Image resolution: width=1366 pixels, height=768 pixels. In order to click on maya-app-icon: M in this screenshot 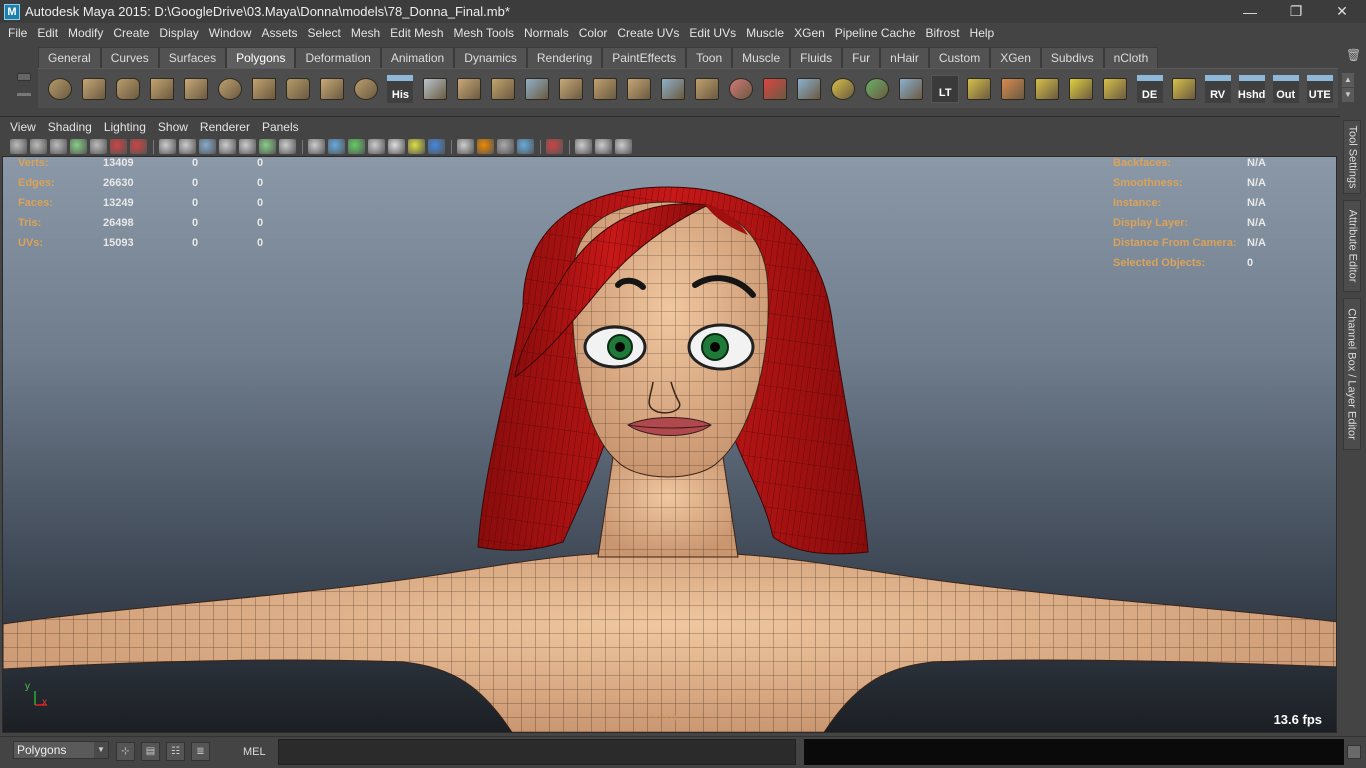, I will do `click(12, 11)`.